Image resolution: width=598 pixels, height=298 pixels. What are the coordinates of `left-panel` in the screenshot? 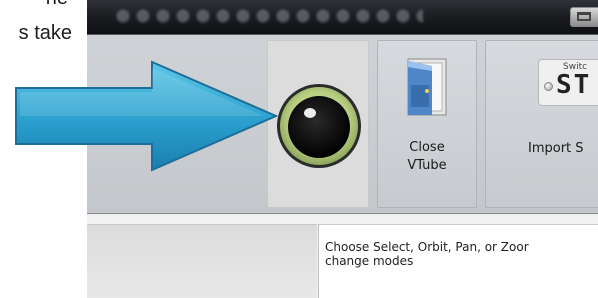 It's located at (202, 261).